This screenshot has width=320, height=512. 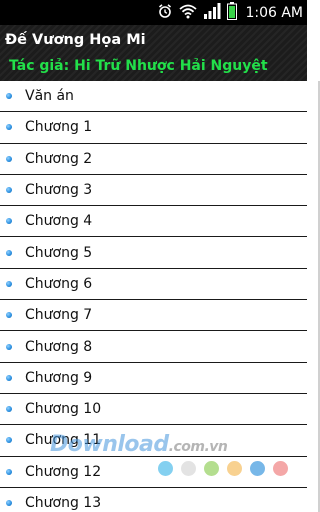 What do you see at coordinates (59, 190) in the screenshot?
I see `list-item-label: Chương 3` at bounding box center [59, 190].